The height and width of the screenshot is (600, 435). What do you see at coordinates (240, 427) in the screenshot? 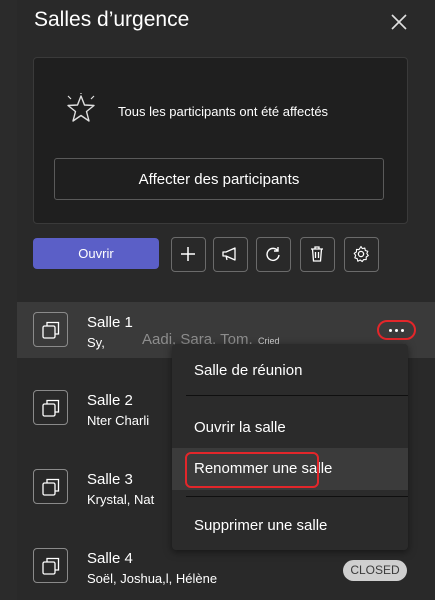
I see `menu-item-label: Ouvrir la salle` at bounding box center [240, 427].